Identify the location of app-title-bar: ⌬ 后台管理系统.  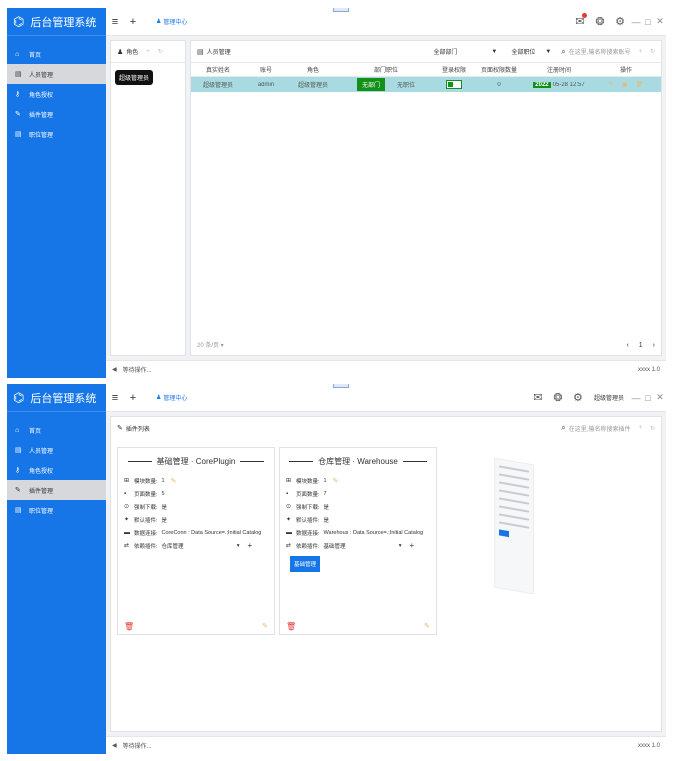
(56, 22).